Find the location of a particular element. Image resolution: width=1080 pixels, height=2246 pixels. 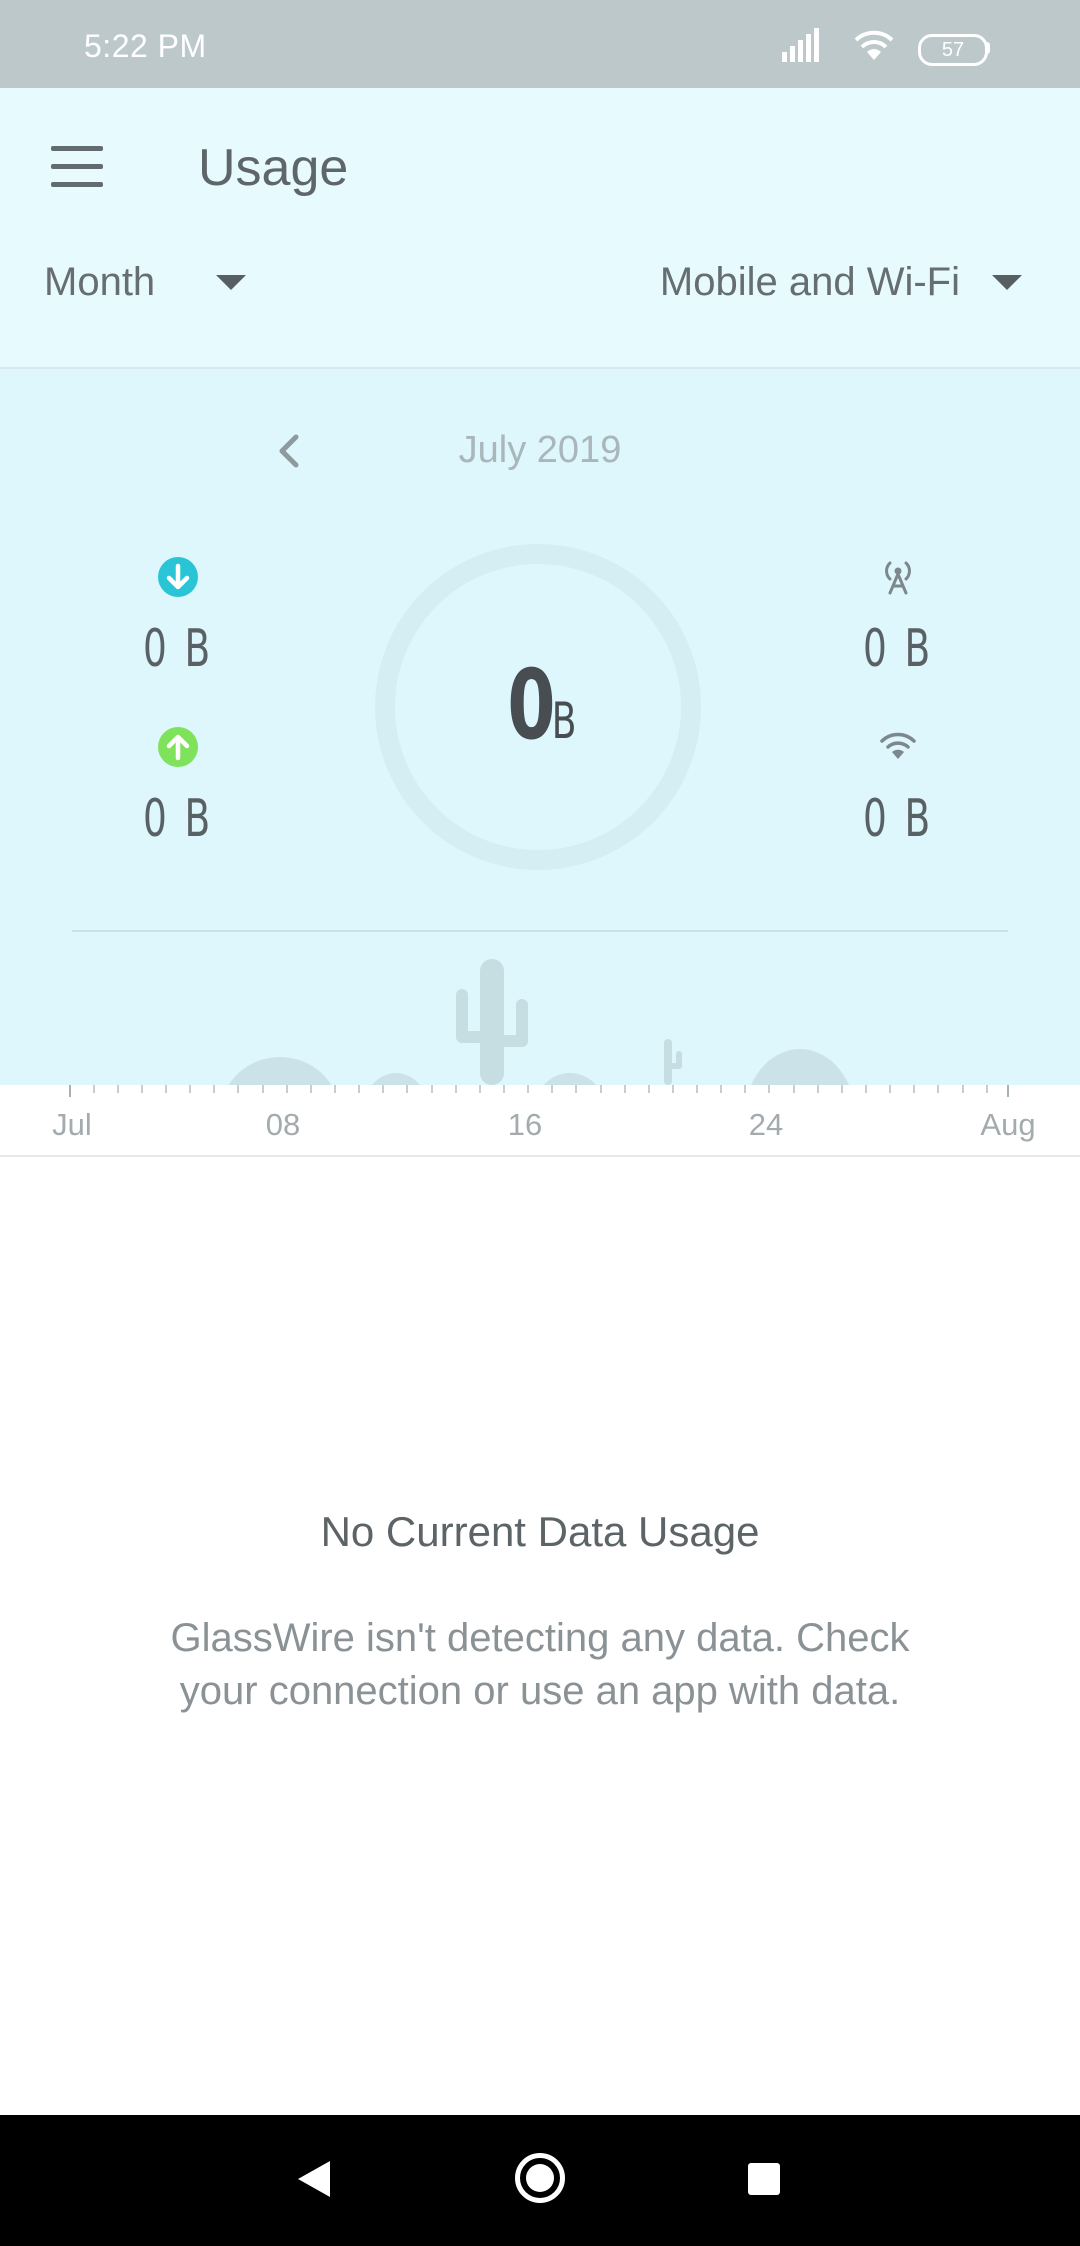

recents-icon is located at coordinates (764, 2179).